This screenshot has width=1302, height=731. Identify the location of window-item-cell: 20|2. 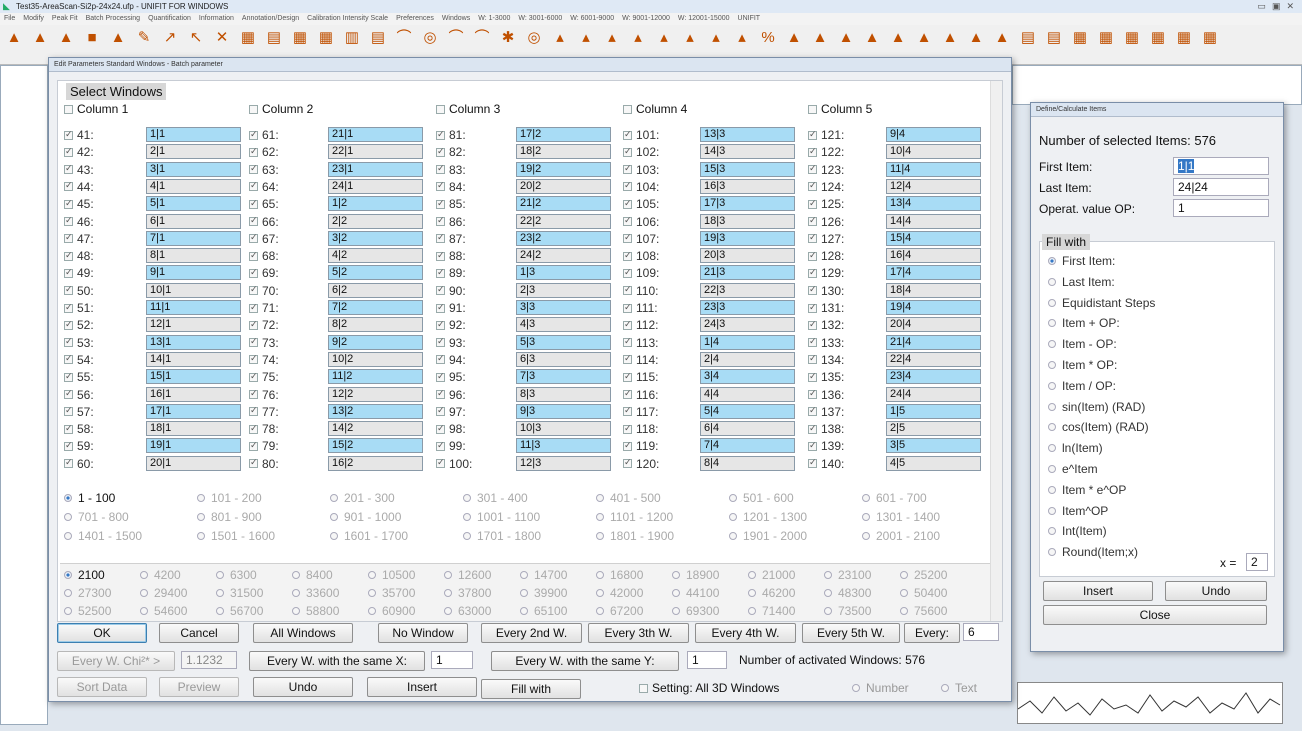
(563, 186).